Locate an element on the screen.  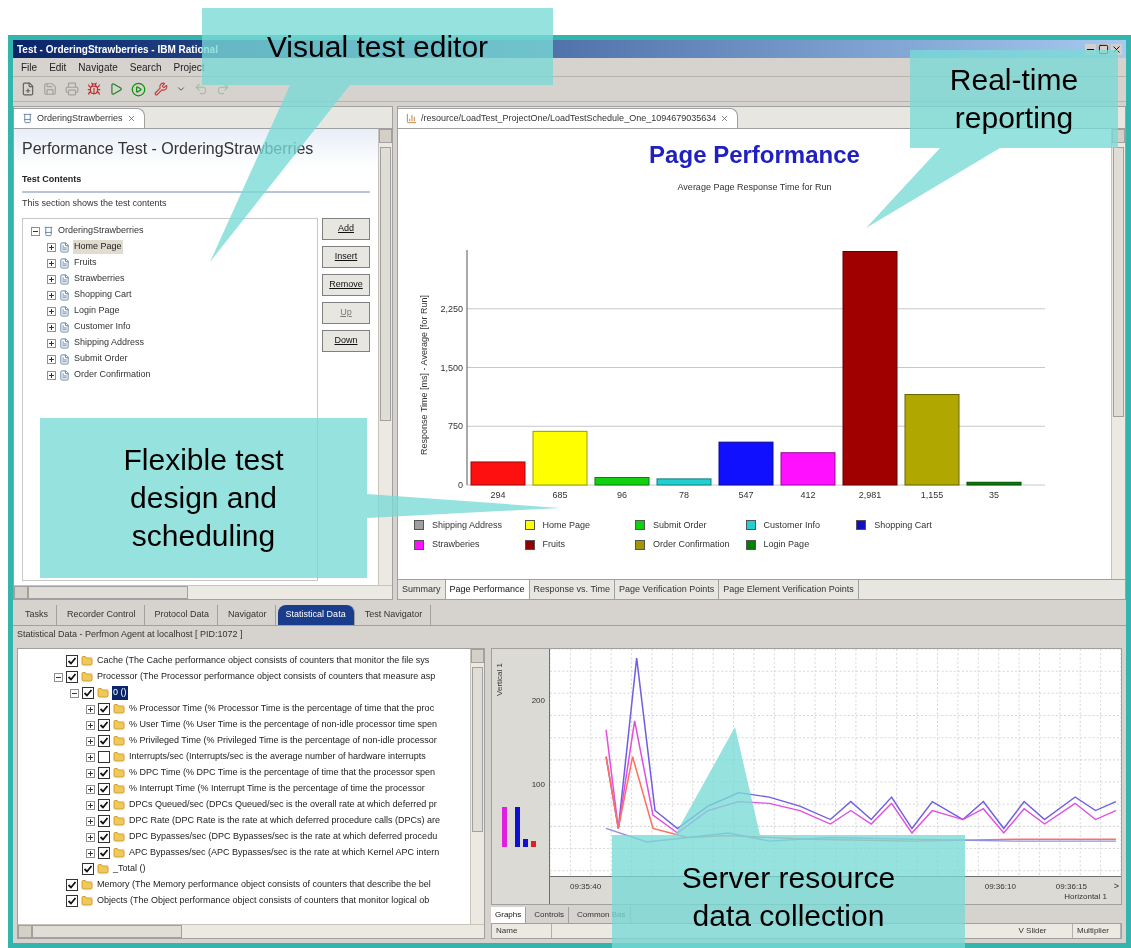
counter-label: % DPC Time (% DPC Time is the percentage of time that the processor spen is located at coordinates (282, 773).